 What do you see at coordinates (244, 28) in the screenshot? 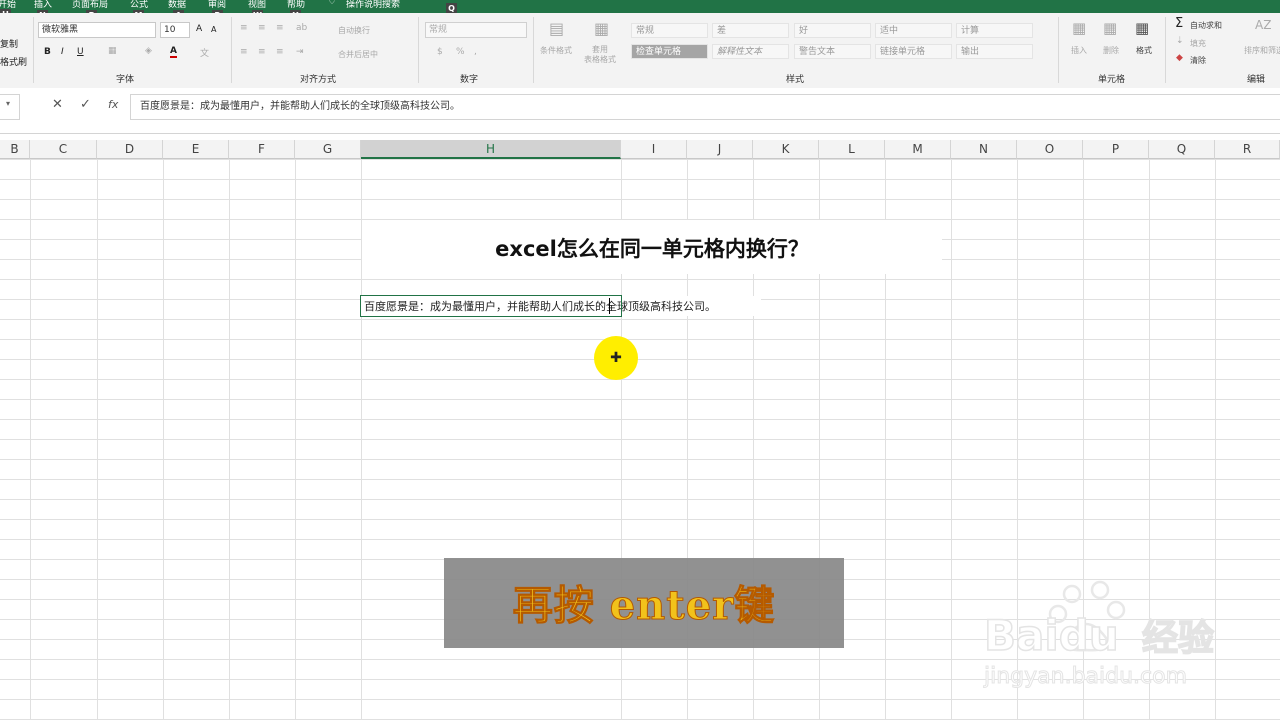
I see `align-top-icon: ≡` at bounding box center [244, 28].